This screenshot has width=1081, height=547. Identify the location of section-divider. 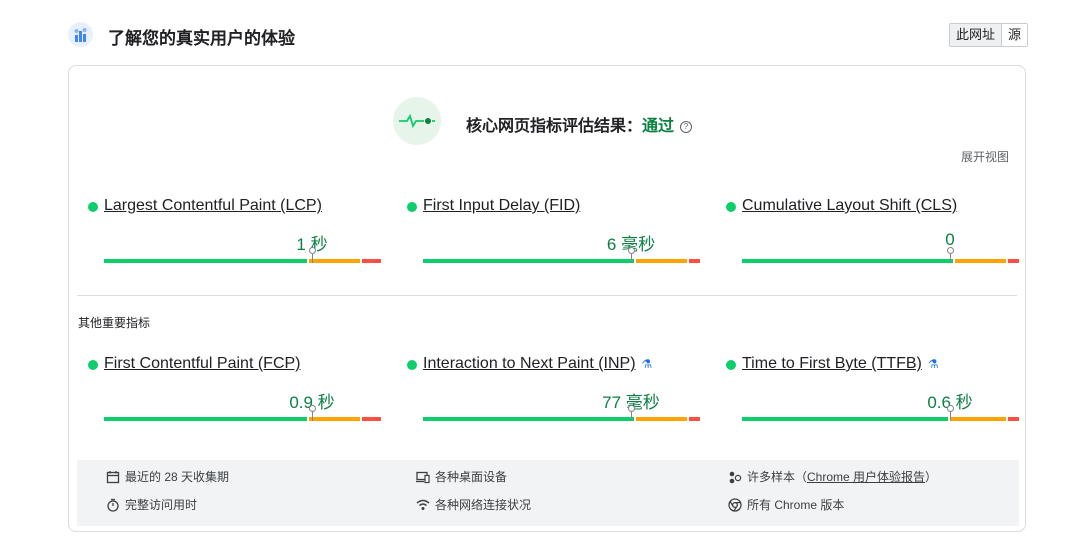
(547, 295).